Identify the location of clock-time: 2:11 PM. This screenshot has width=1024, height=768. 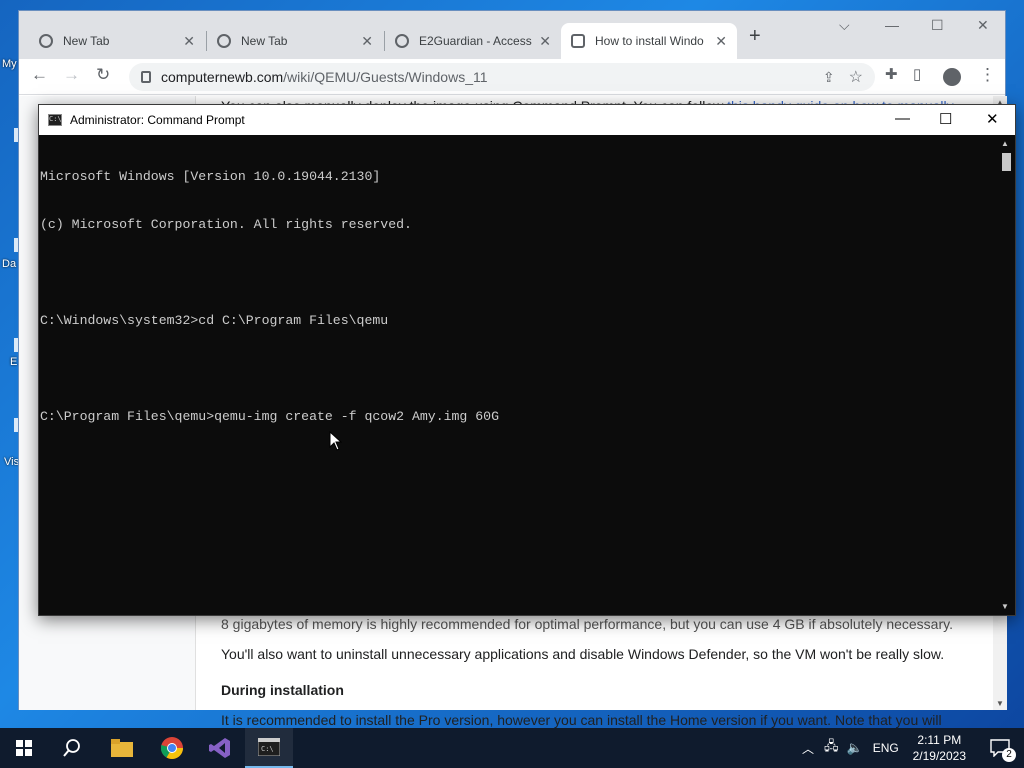
(939, 740).